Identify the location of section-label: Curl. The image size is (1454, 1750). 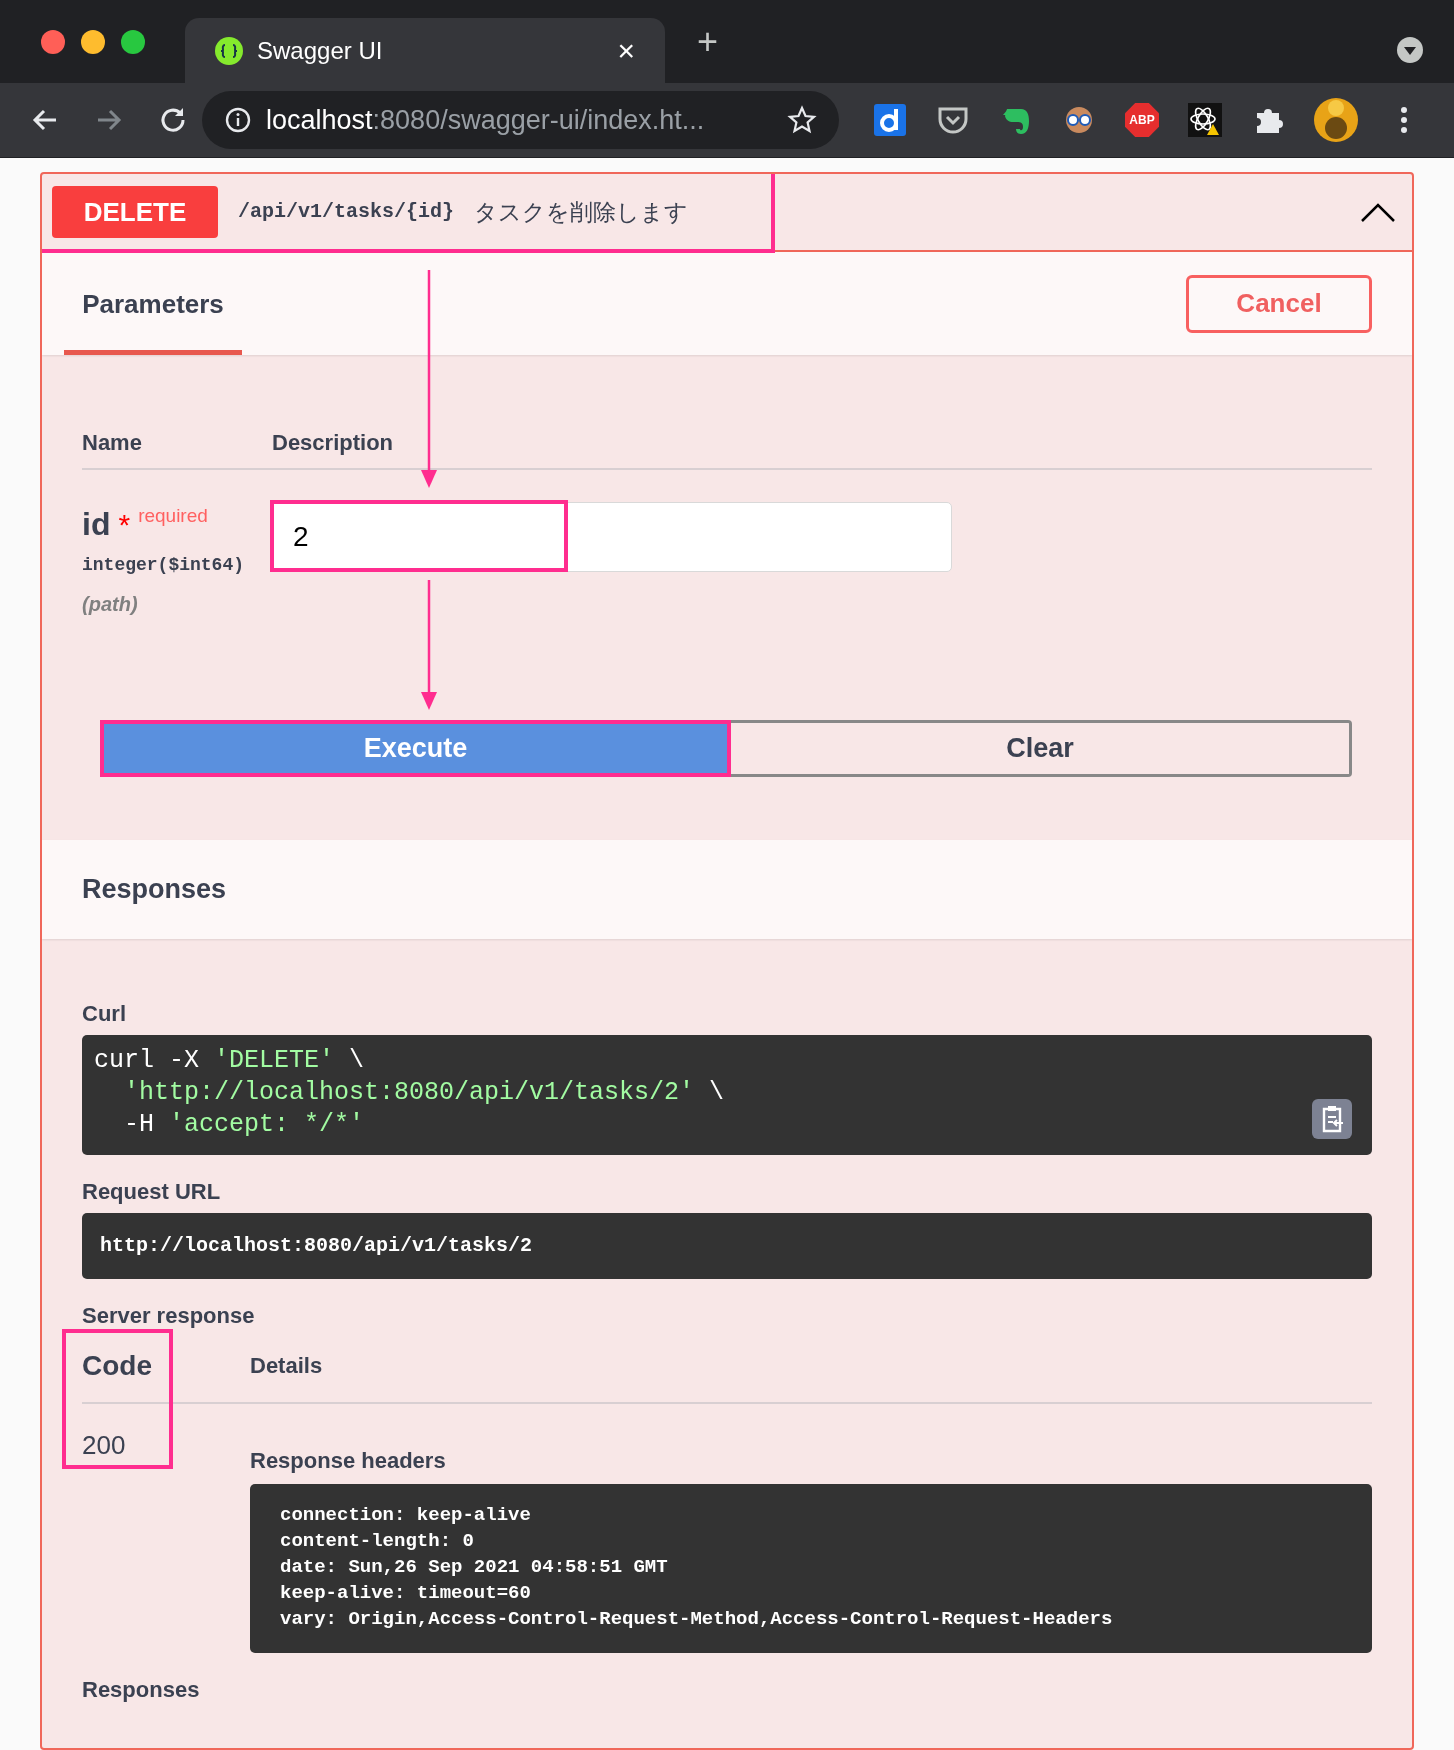
(104, 1013).